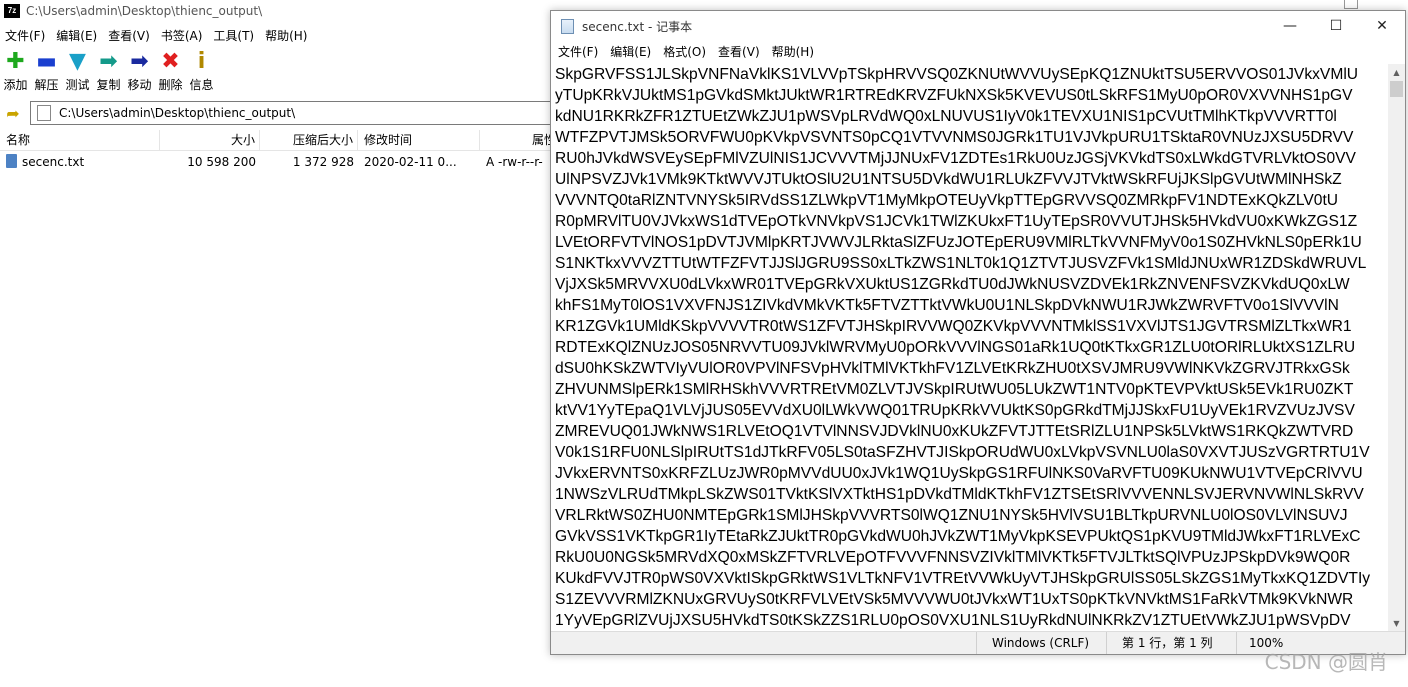  I want to click on file-name-cell: secenc.txt, so click(80, 162).